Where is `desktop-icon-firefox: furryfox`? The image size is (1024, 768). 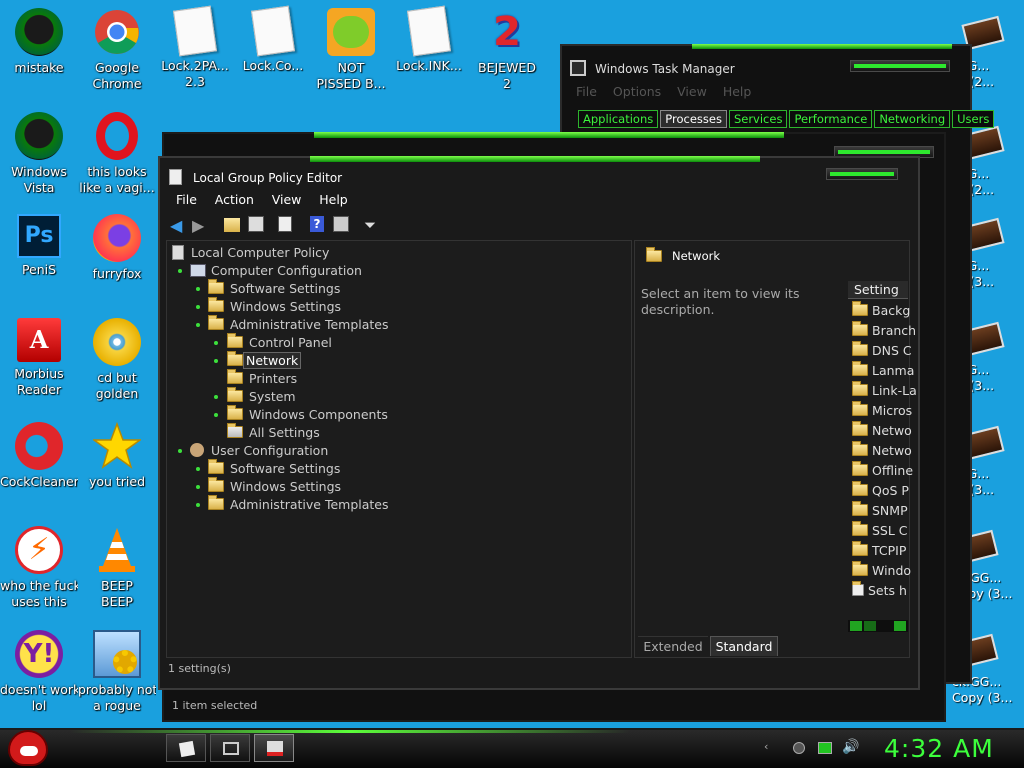
desktop-icon-firefox: furryfox is located at coordinates (117, 248).